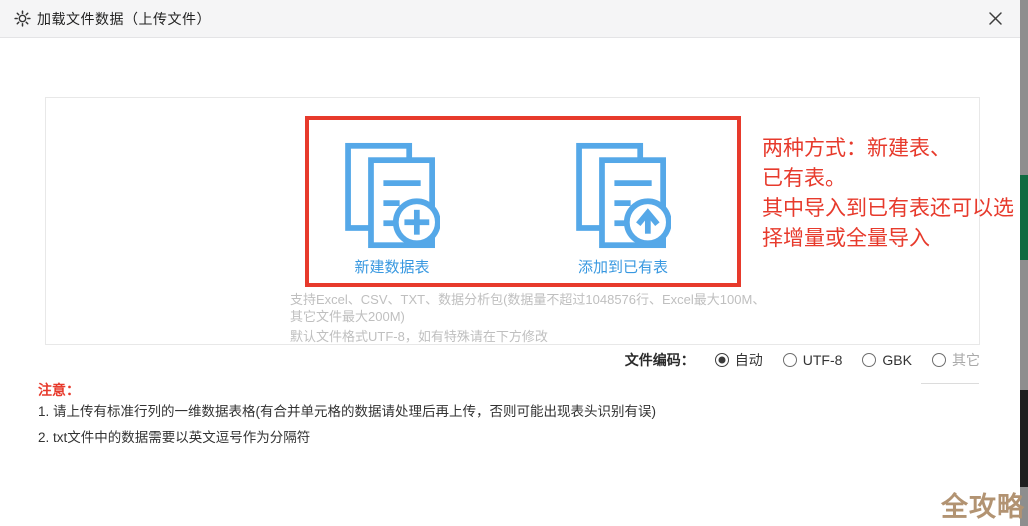 The image size is (1028, 526). What do you see at coordinates (897, 360) in the screenshot?
I see `radio-label: GBK` at bounding box center [897, 360].